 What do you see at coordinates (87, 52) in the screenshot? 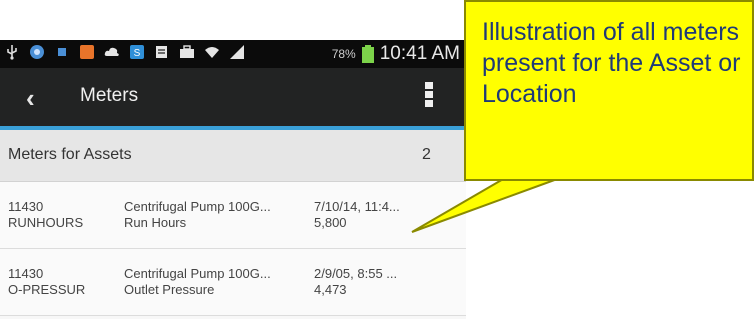
I see `orange-app-icon` at bounding box center [87, 52].